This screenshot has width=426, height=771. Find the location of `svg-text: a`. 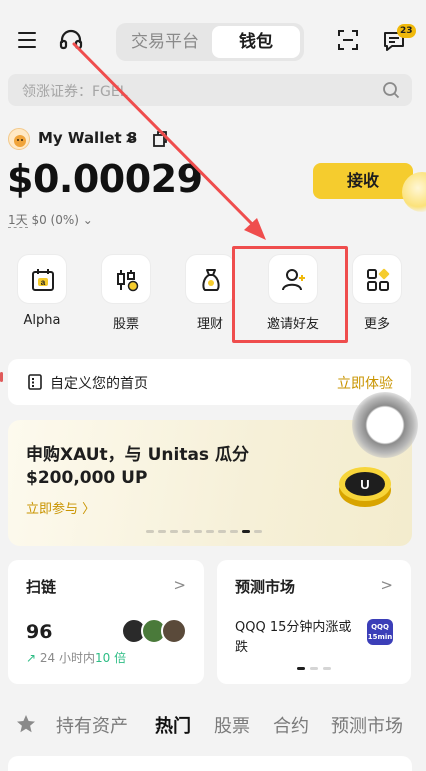

svg-text: a is located at coordinates (43, 282).